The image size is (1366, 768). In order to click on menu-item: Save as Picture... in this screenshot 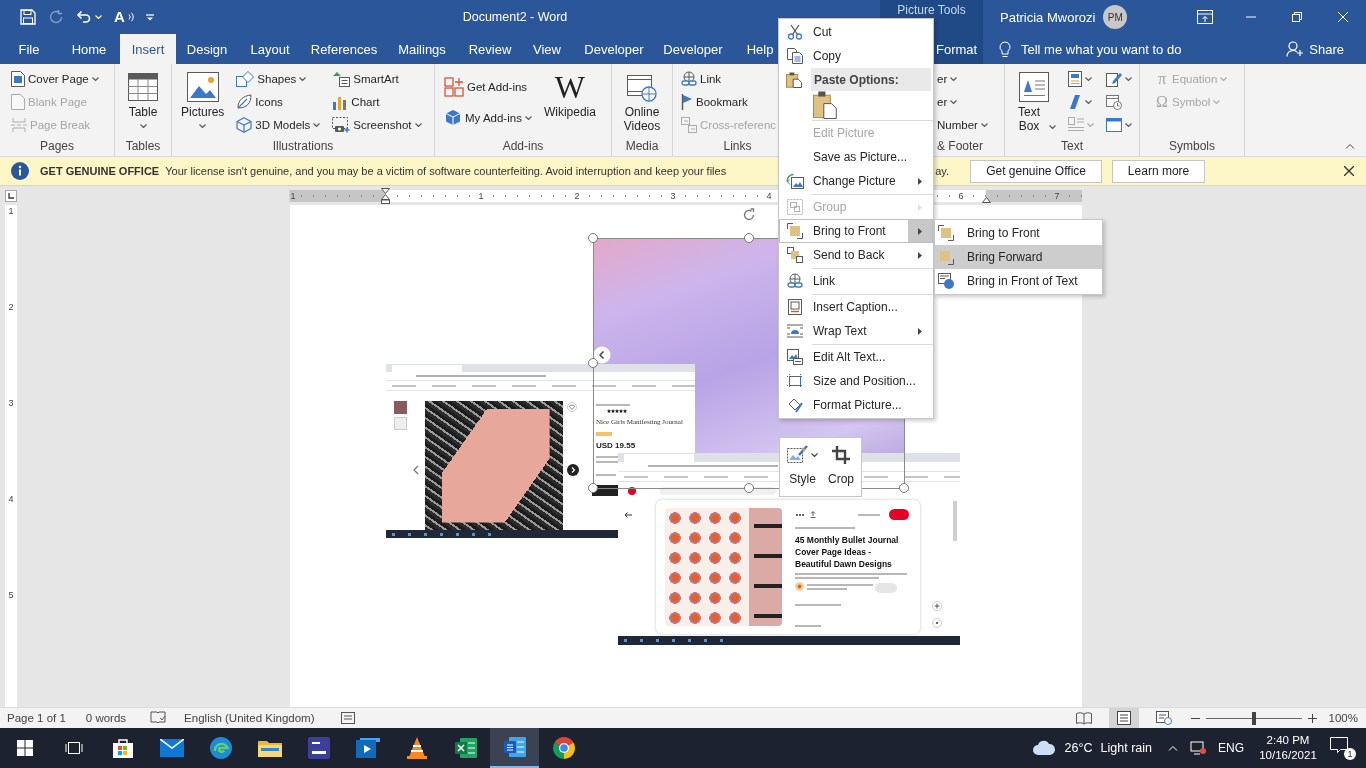, I will do `click(856, 157)`.